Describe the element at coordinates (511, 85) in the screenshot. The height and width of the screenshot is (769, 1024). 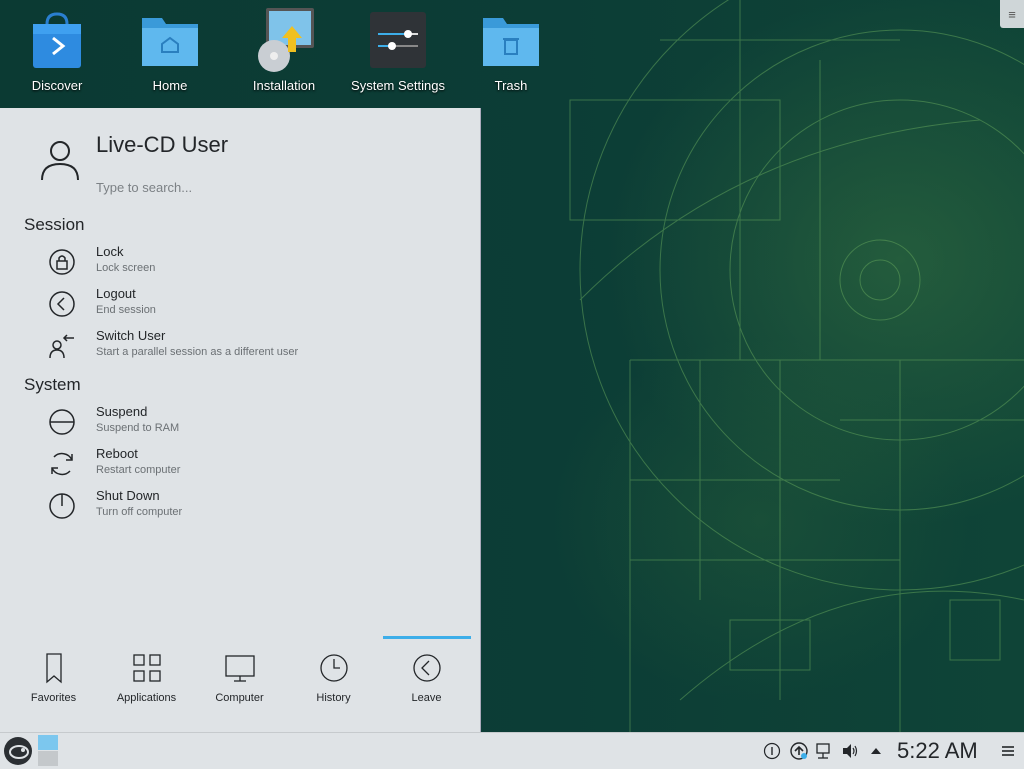
I see `desktop-icon-label: Trash` at that location.